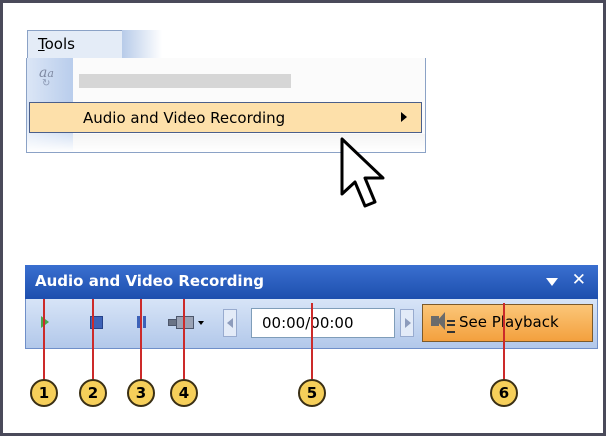 The width and height of the screenshot is (606, 436). I want to click on menu-item-audio-video-recording: Audio and Video Recording, so click(225, 117).